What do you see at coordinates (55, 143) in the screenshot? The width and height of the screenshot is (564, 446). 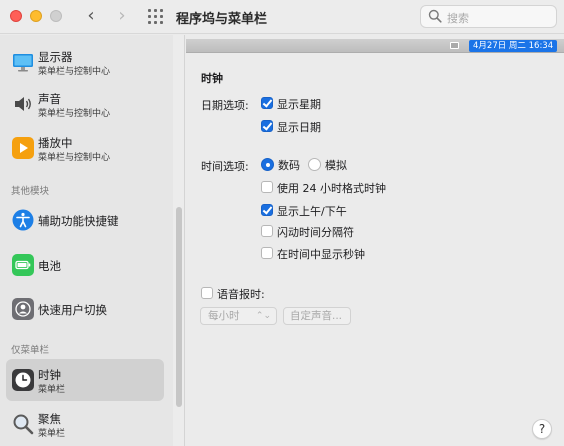 I see `sidebar-item-label: 播放中` at bounding box center [55, 143].